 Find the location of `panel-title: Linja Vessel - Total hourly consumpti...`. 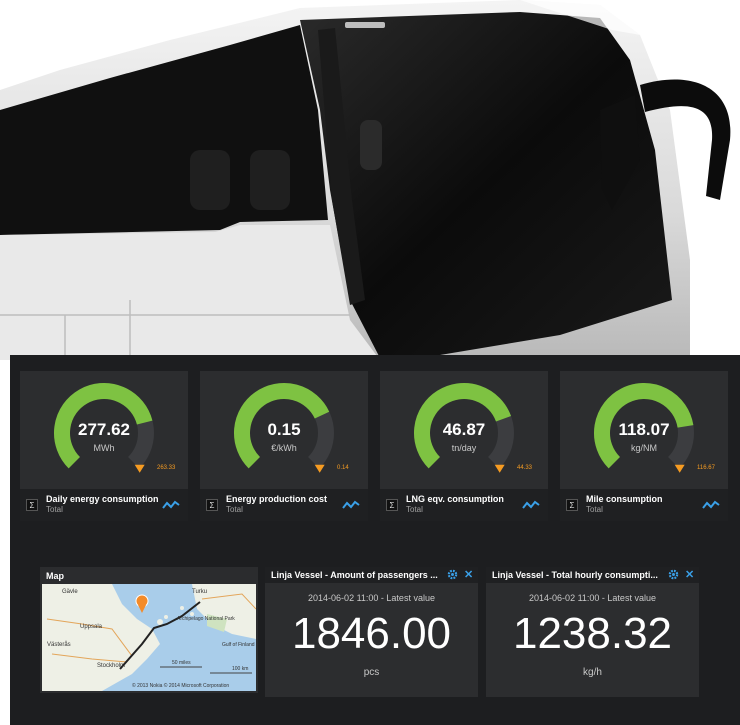

panel-title: Linja Vessel - Total hourly consumpti... is located at coordinates (575, 575).